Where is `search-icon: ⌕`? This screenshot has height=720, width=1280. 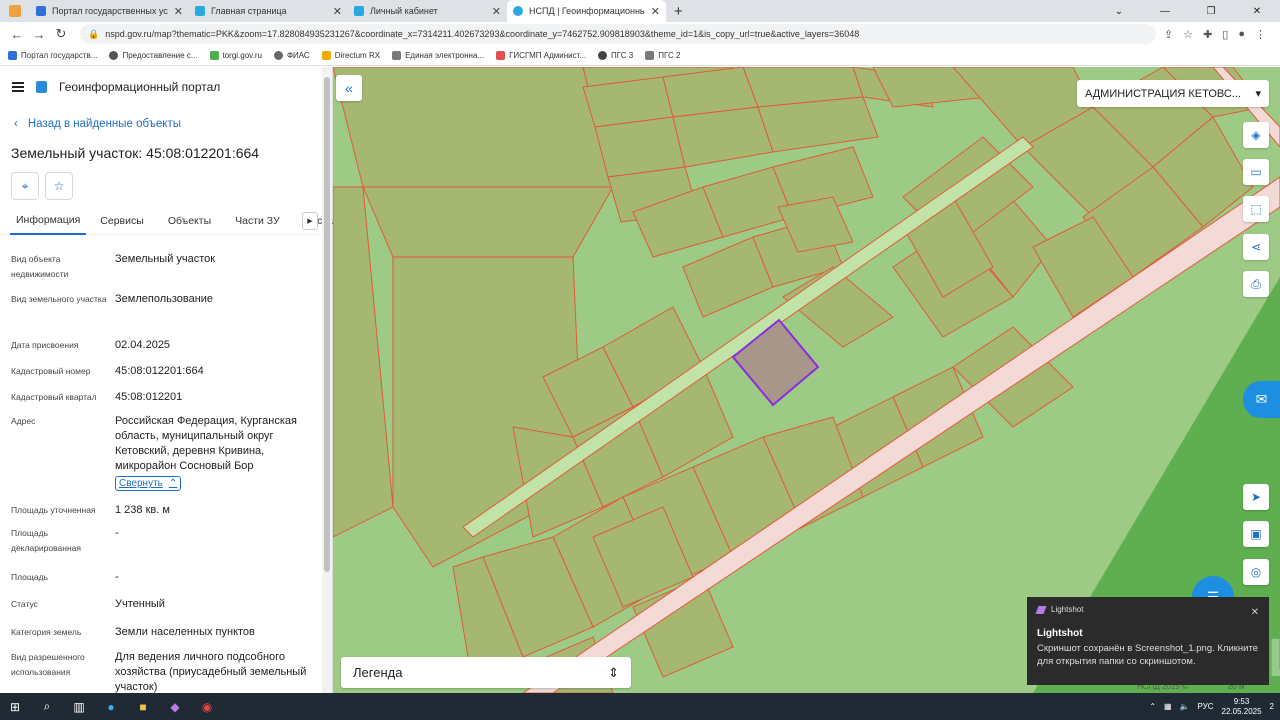
search-icon: ⌕ is located at coordinates (47, 707).